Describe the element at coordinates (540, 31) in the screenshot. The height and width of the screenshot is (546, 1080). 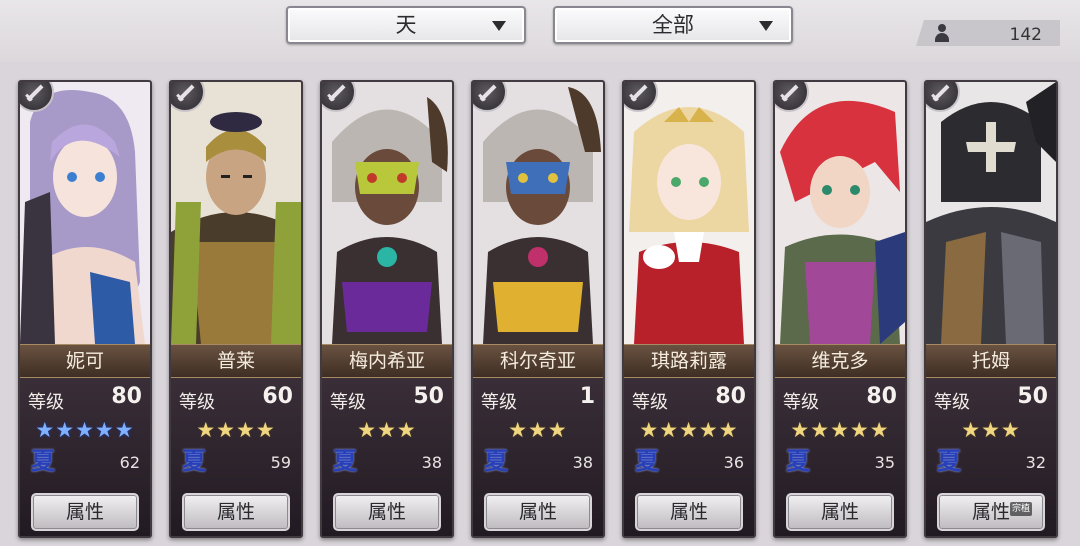
I see `top-bar: 天 全部 142` at that location.